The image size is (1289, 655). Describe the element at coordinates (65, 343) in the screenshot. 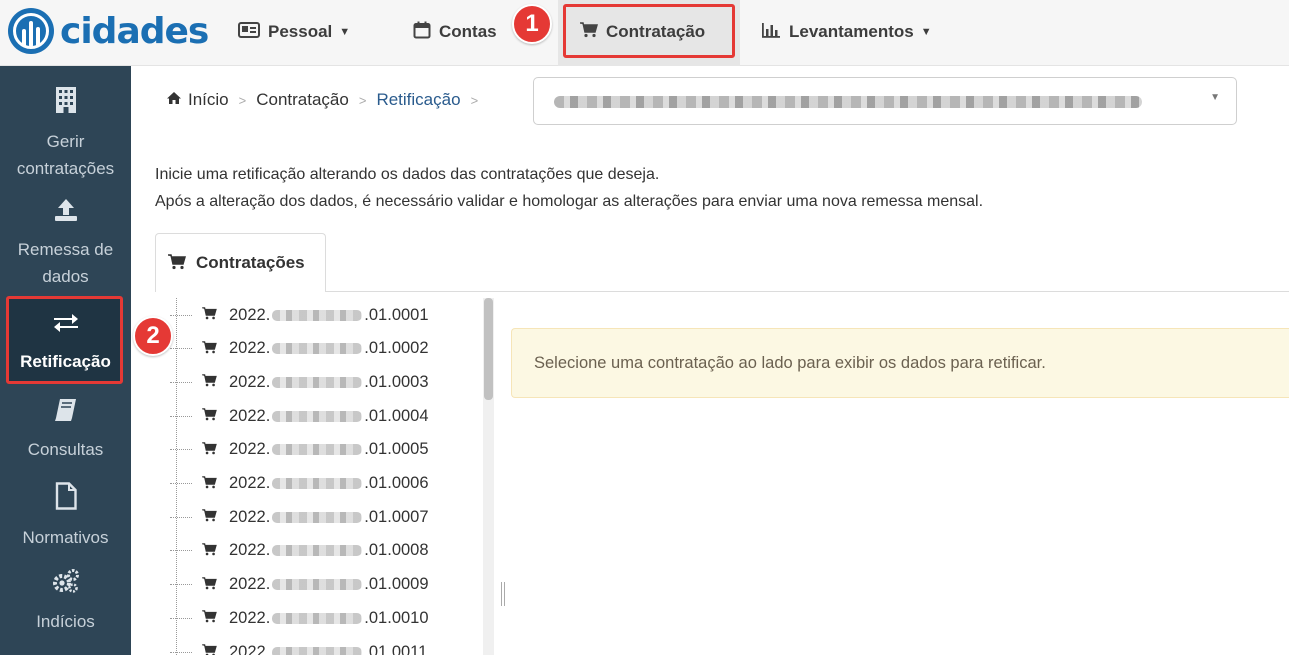

I see `sidebar-item-retificacao: Retificação` at that location.